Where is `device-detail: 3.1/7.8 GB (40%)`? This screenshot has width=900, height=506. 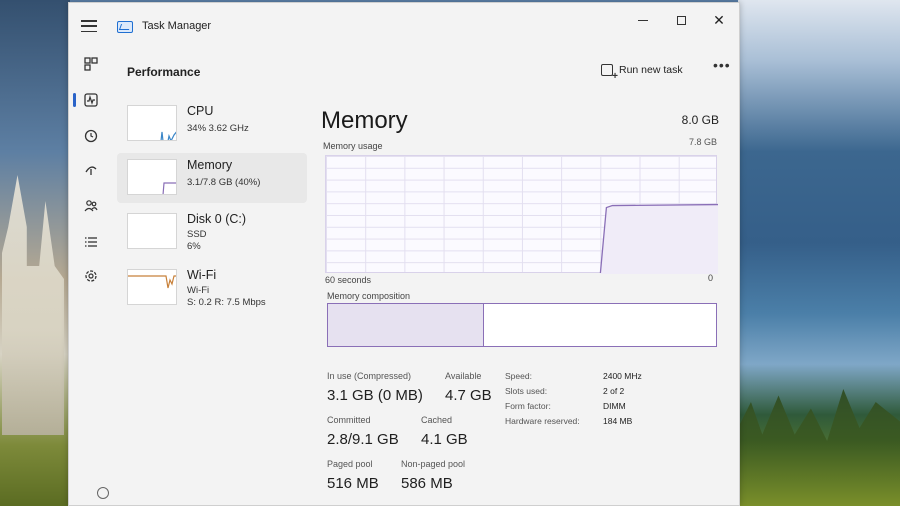 device-detail: 3.1/7.8 GB (40%) is located at coordinates (224, 182).